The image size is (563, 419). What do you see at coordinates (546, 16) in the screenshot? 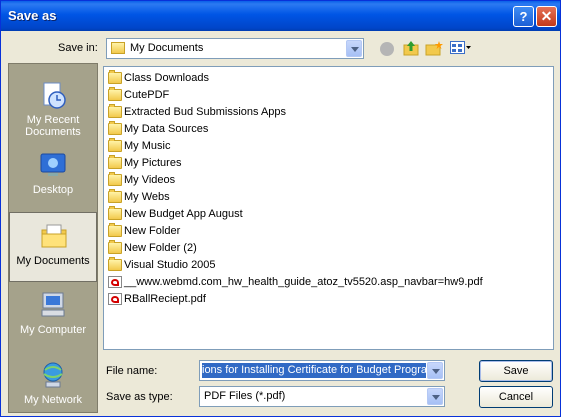
I see `close-button: ✕` at bounding box center [546, 16].